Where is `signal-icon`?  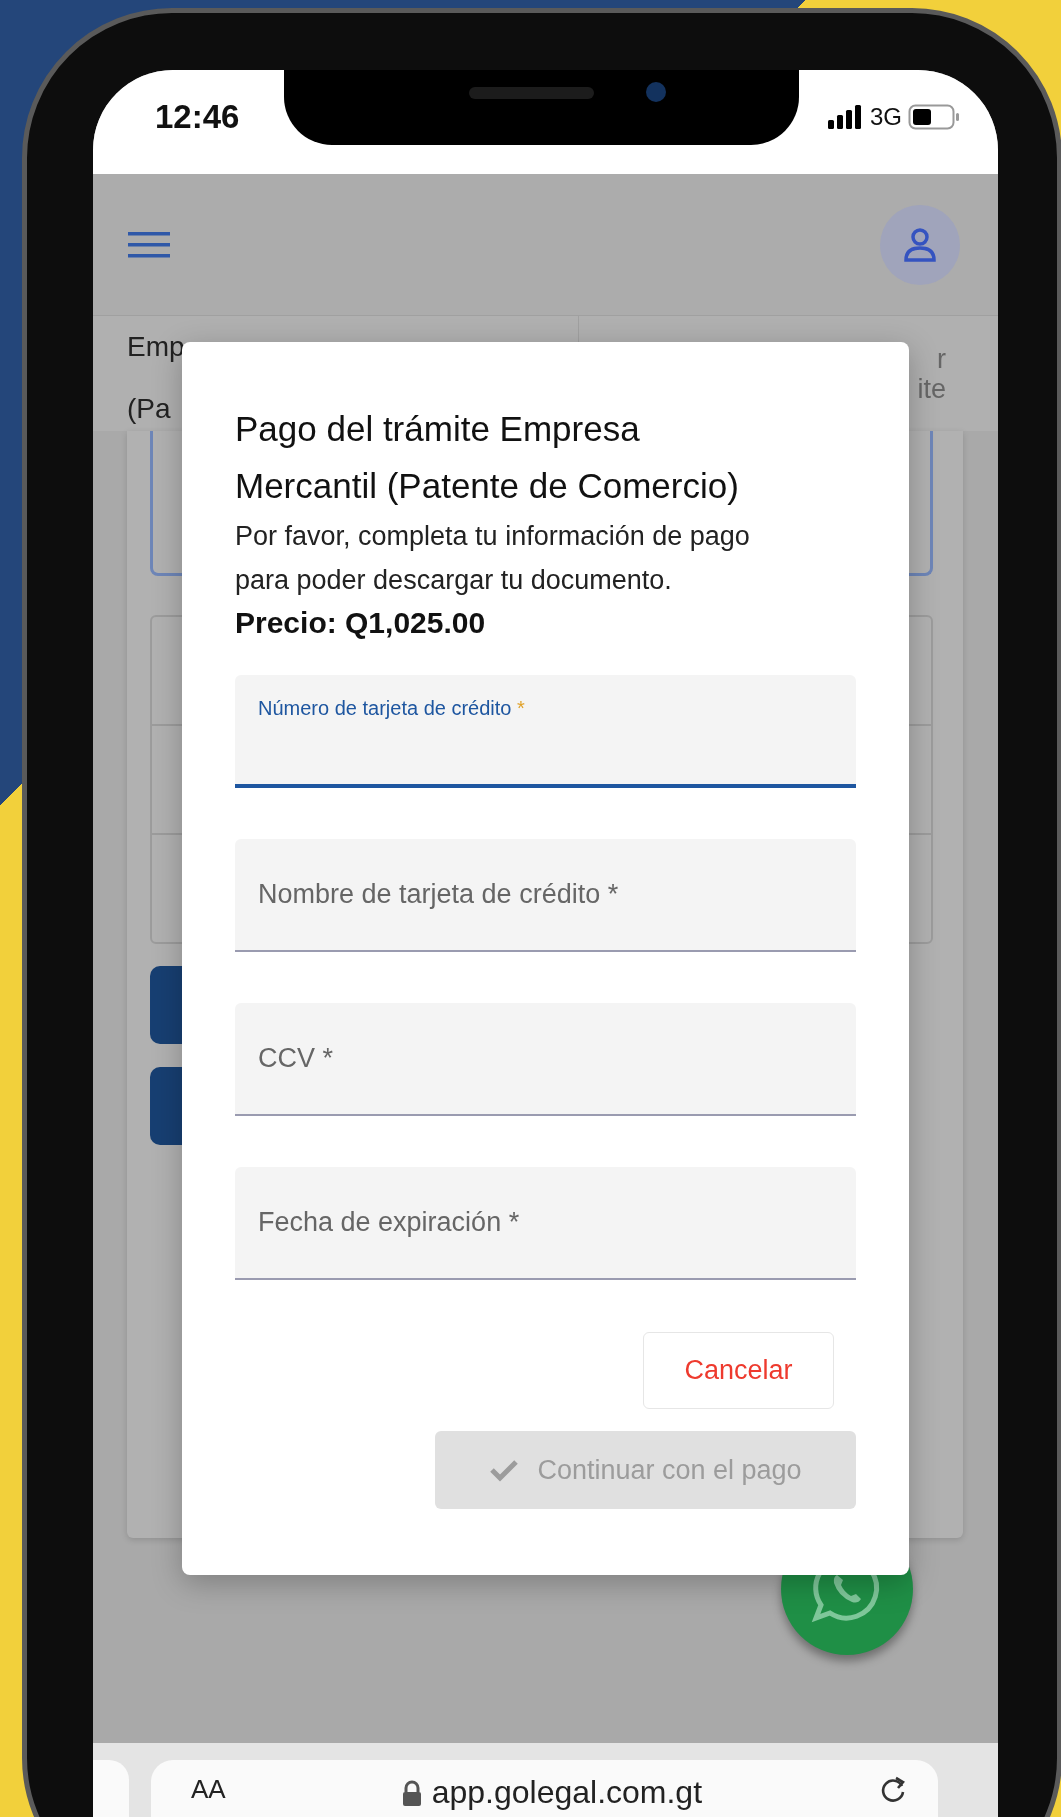 signal-icon is located at coordinates (846, 117).